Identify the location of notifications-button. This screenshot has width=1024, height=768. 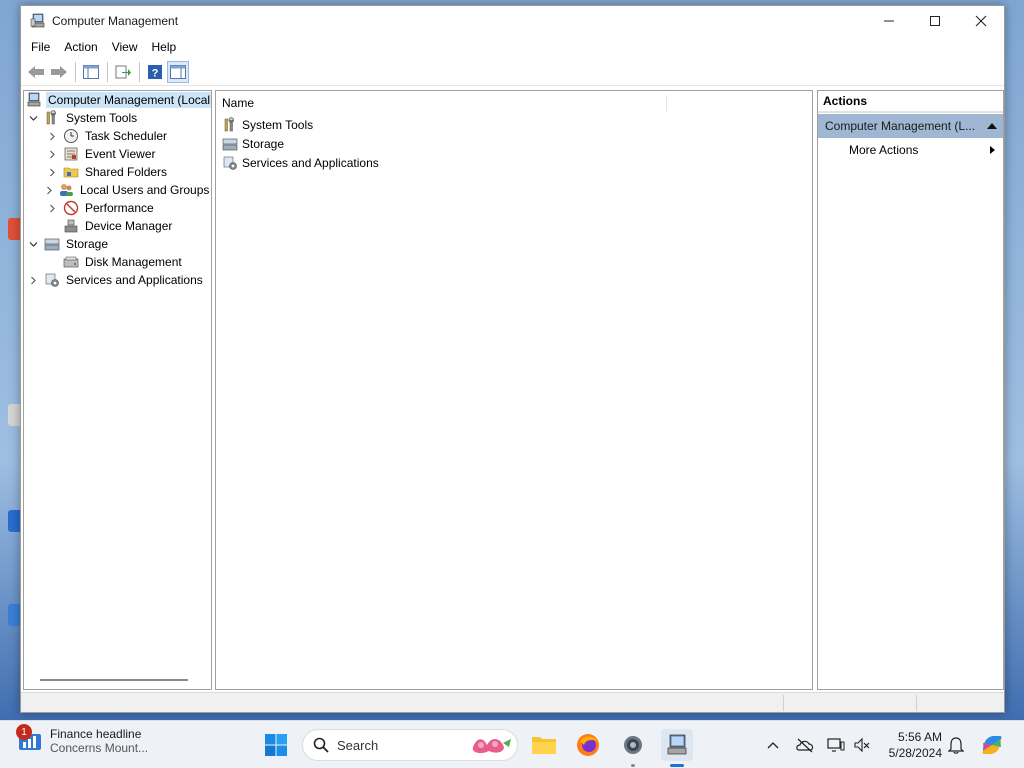
(956, 745).